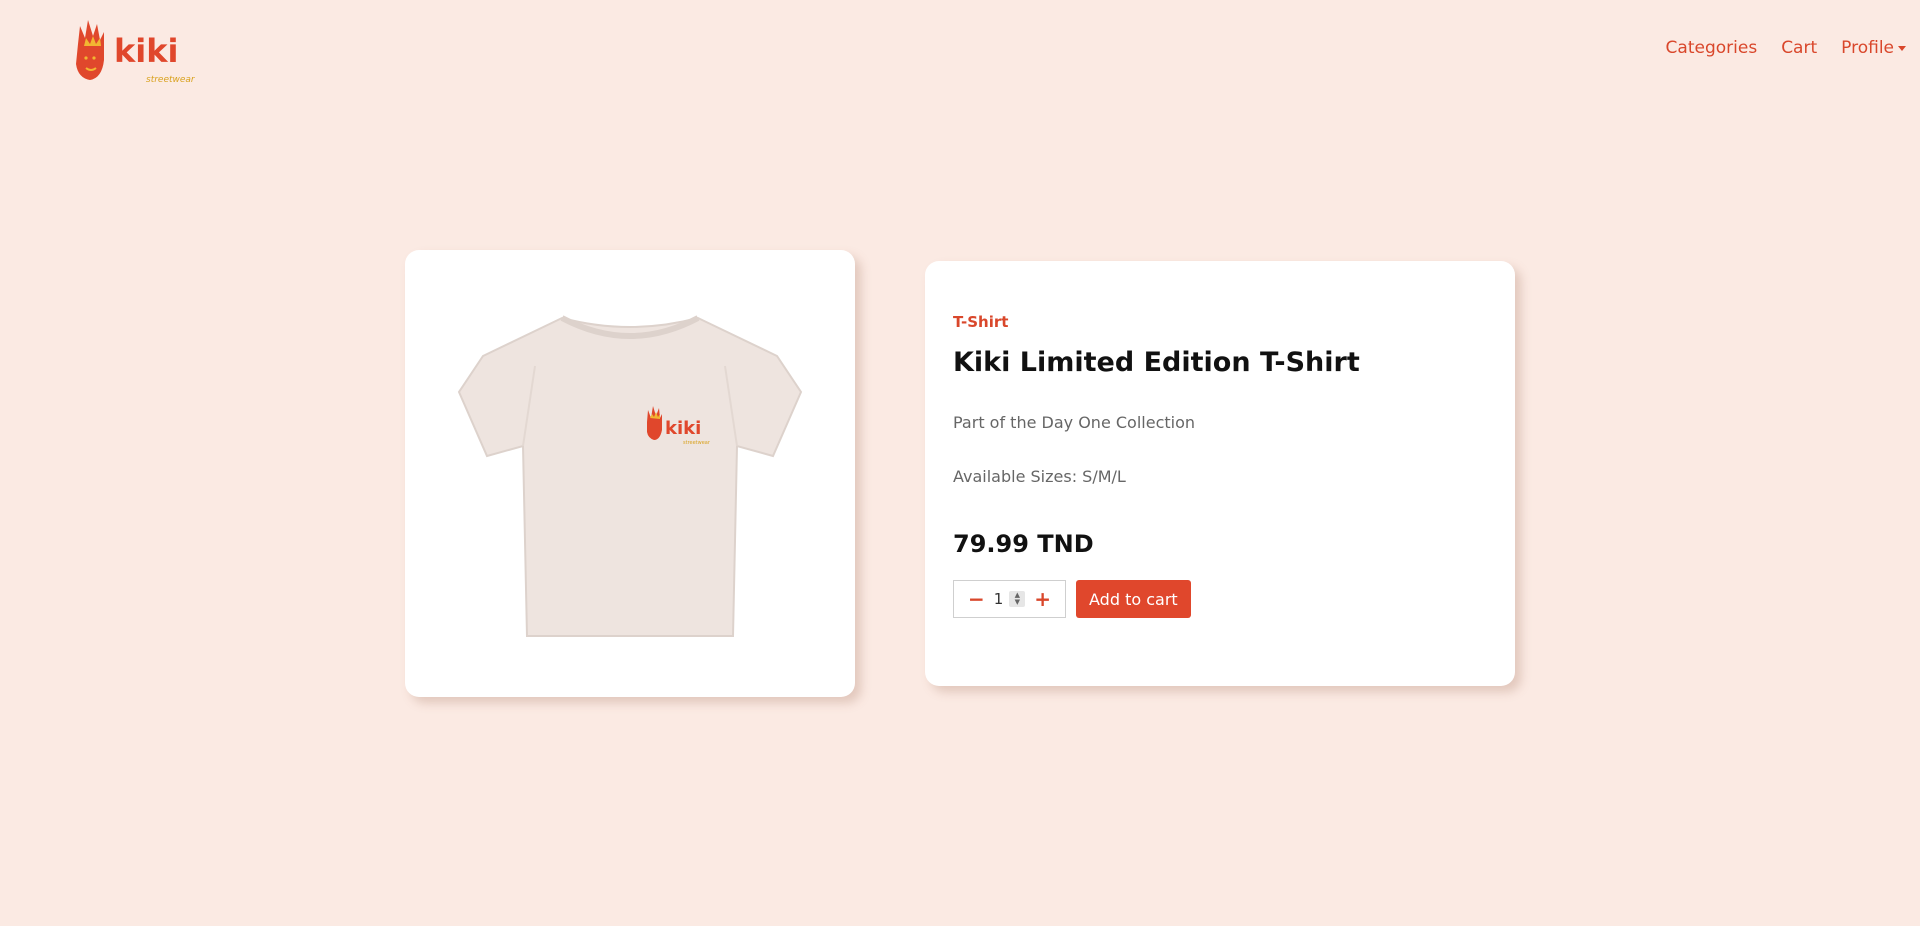  I want to click on nav-cart: Cart, so click(1799, 48).